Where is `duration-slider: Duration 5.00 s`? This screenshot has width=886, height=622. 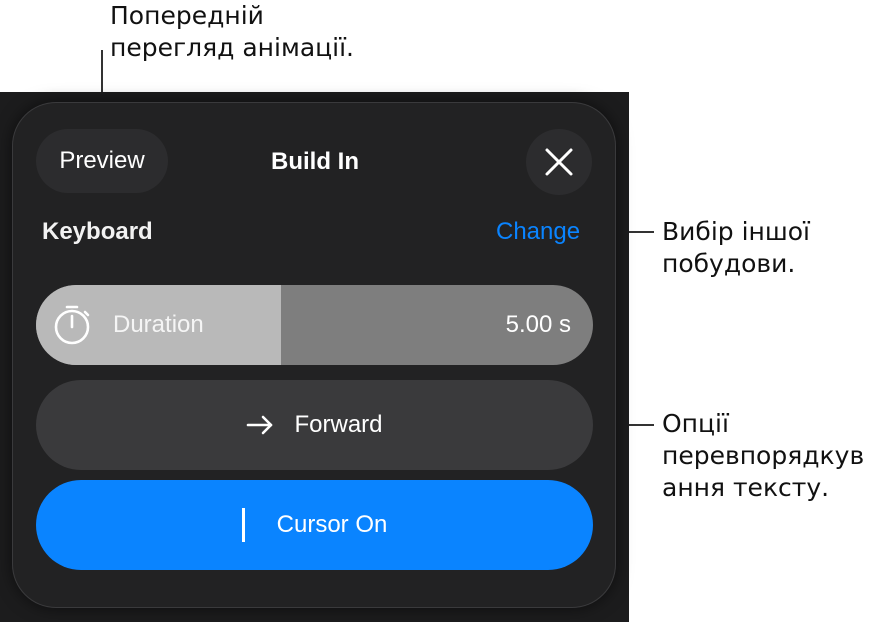 duration-slider: Duration 5.00 s is located at coordinates (314, 325).